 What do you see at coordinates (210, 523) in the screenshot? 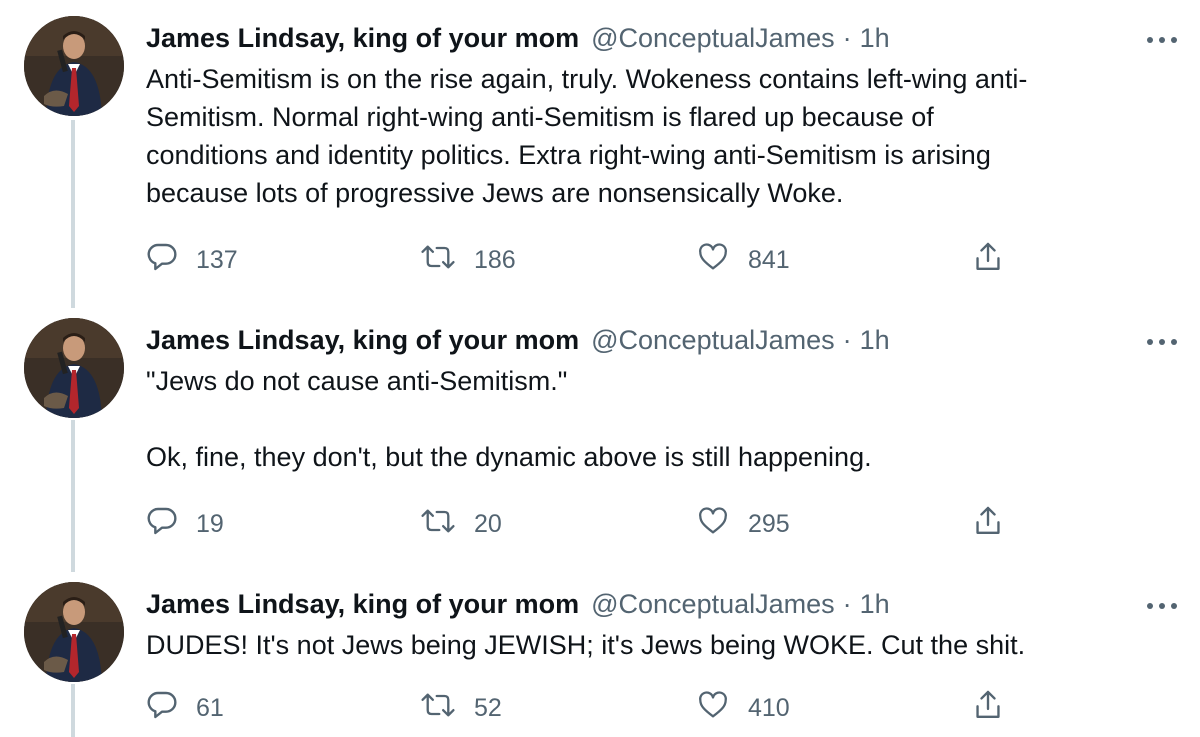
I see `reply-count: 19` at bounding box center [210, 523].